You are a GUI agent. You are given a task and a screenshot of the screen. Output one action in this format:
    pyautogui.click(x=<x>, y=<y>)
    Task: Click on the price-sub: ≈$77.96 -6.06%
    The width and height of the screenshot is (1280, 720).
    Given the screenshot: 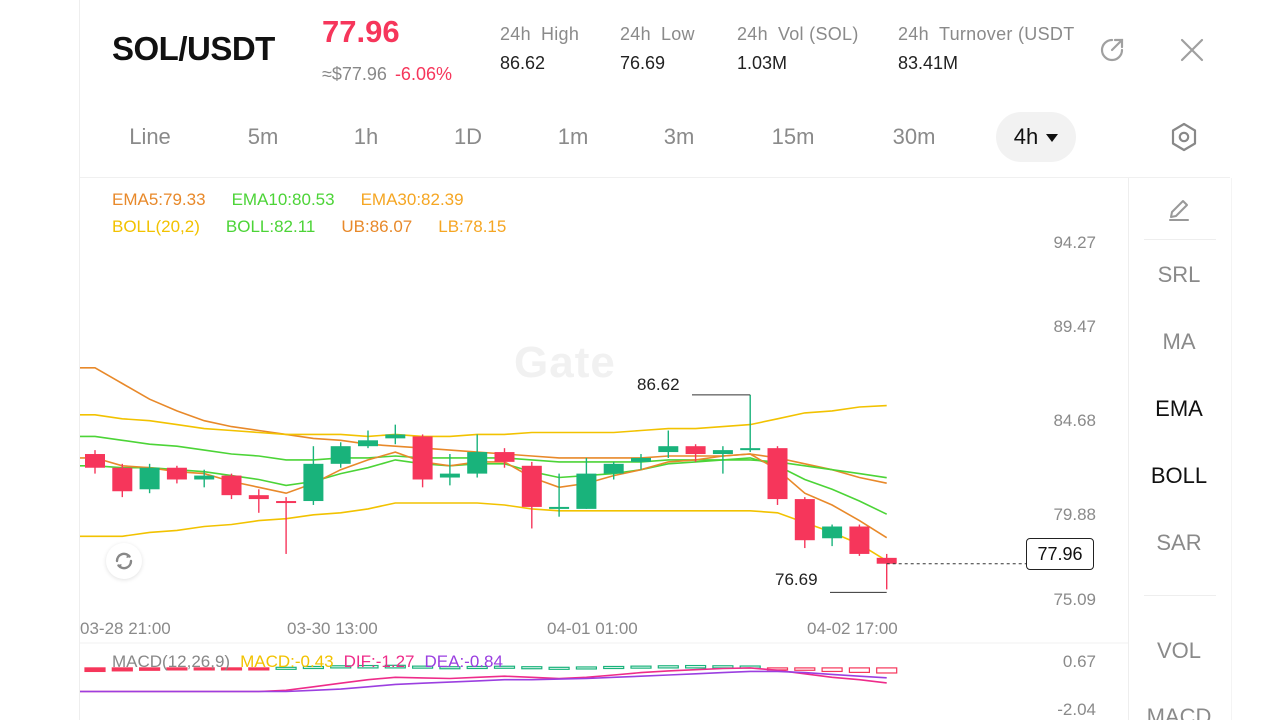 What is the action you would take?
    pyautogui.click(x=387, y=74)
    